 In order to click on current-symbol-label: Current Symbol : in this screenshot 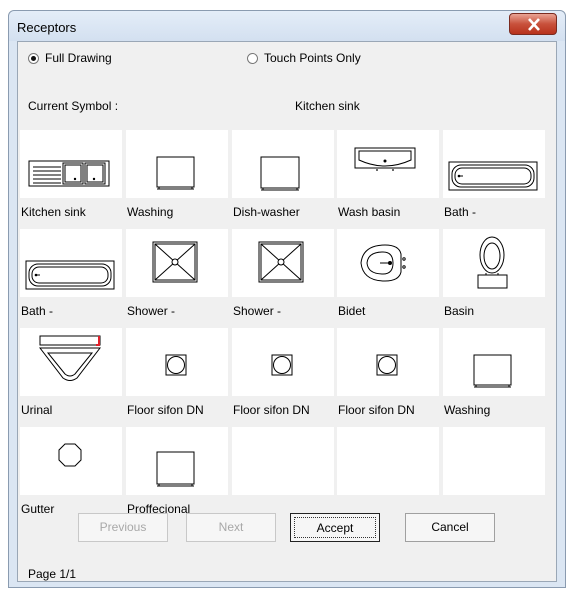, I will do `click(73, 106)`.